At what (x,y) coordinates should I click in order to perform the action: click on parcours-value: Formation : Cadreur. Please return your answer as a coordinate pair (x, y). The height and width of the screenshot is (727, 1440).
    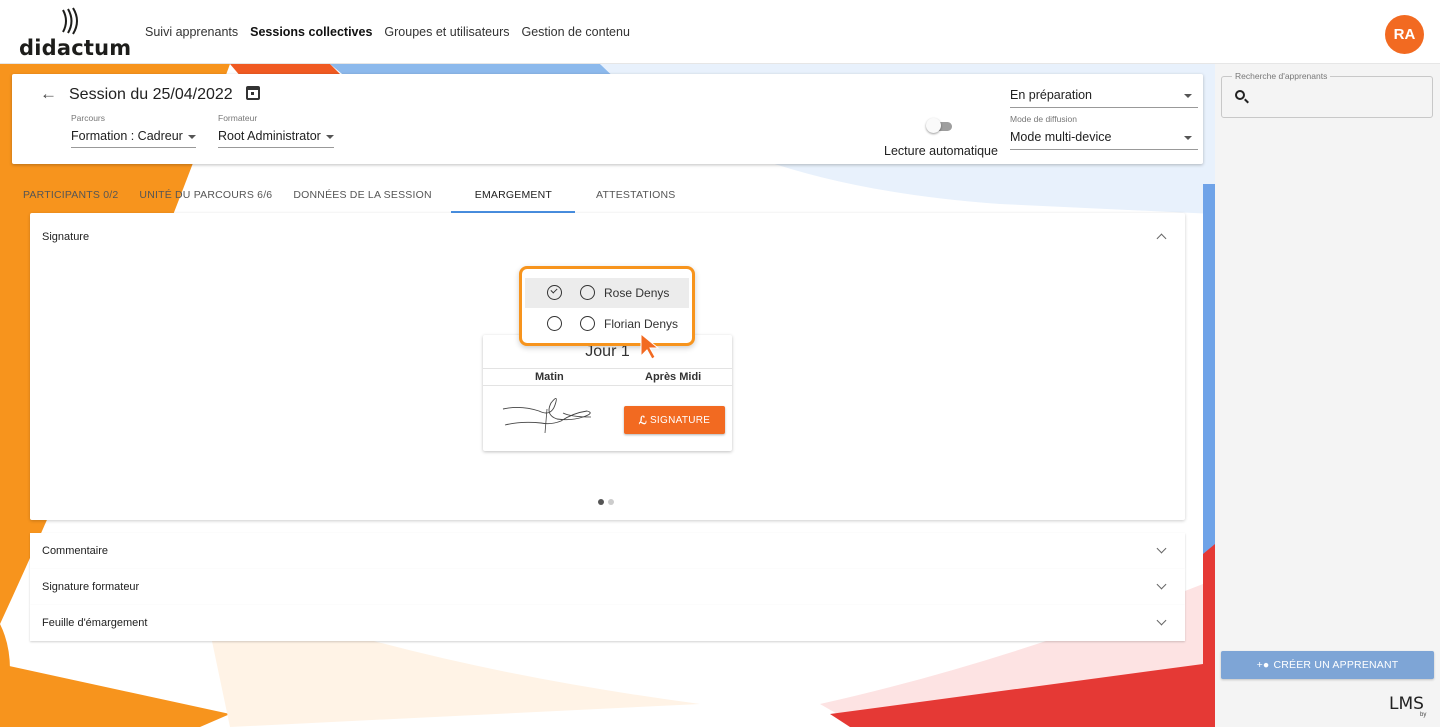
    Looking at the image, I should click on (127, 136).